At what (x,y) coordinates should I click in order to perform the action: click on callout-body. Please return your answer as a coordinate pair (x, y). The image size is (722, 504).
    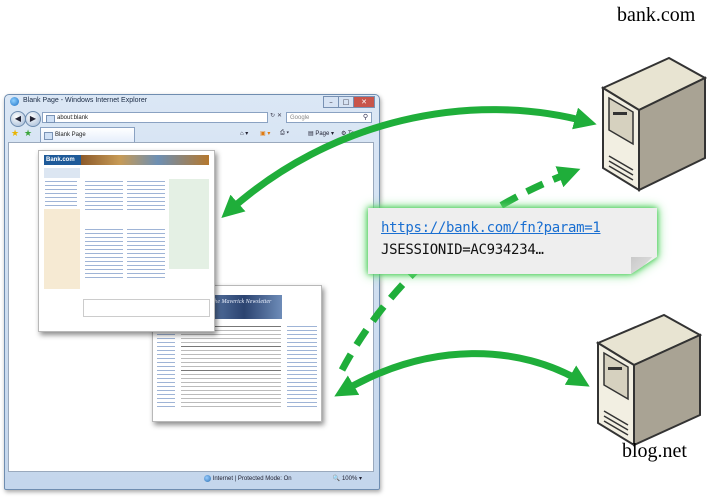
    Looking at the image, I should click on (512, 241).